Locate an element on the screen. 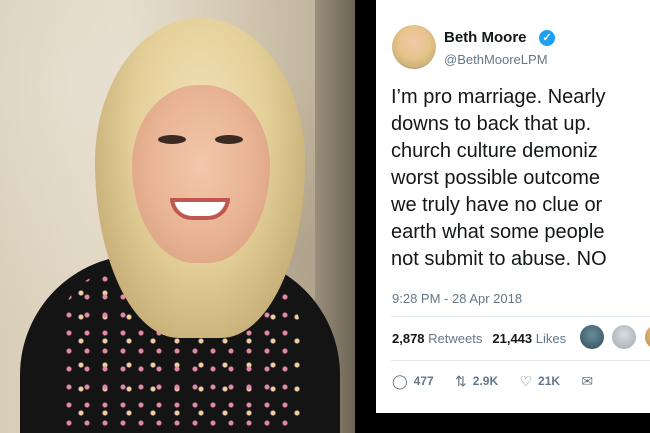  retweet-icon: ⇅ is located at coordinates (461, 381).